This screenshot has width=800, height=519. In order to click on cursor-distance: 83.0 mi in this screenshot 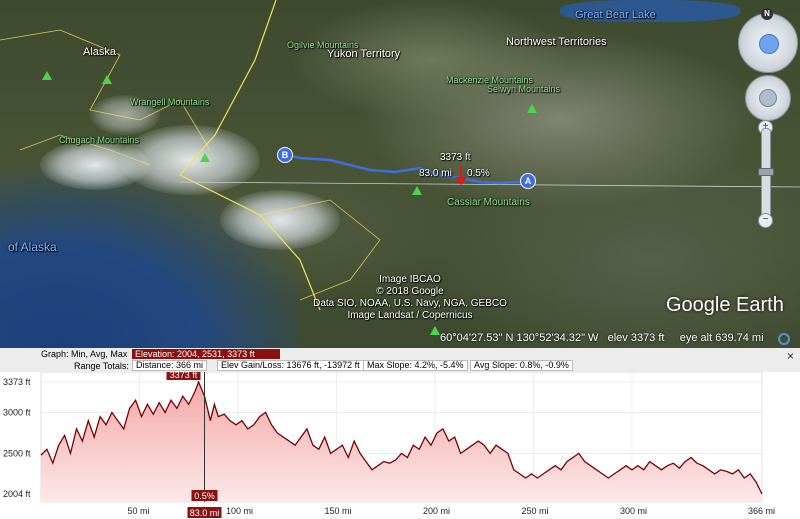, I will do `click(435, 173)`.